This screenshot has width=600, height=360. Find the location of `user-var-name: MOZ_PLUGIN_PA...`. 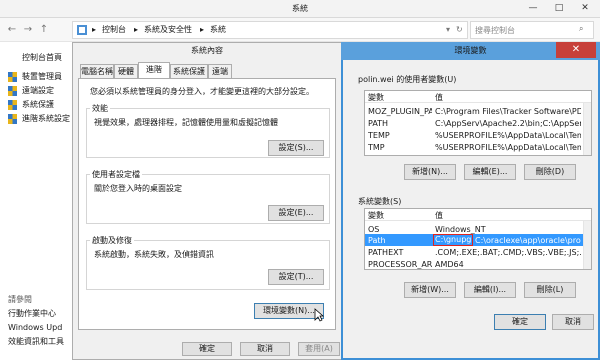

user-var-name: MOZ_PLUGIN_PA... is located at coordinates (400, 111).